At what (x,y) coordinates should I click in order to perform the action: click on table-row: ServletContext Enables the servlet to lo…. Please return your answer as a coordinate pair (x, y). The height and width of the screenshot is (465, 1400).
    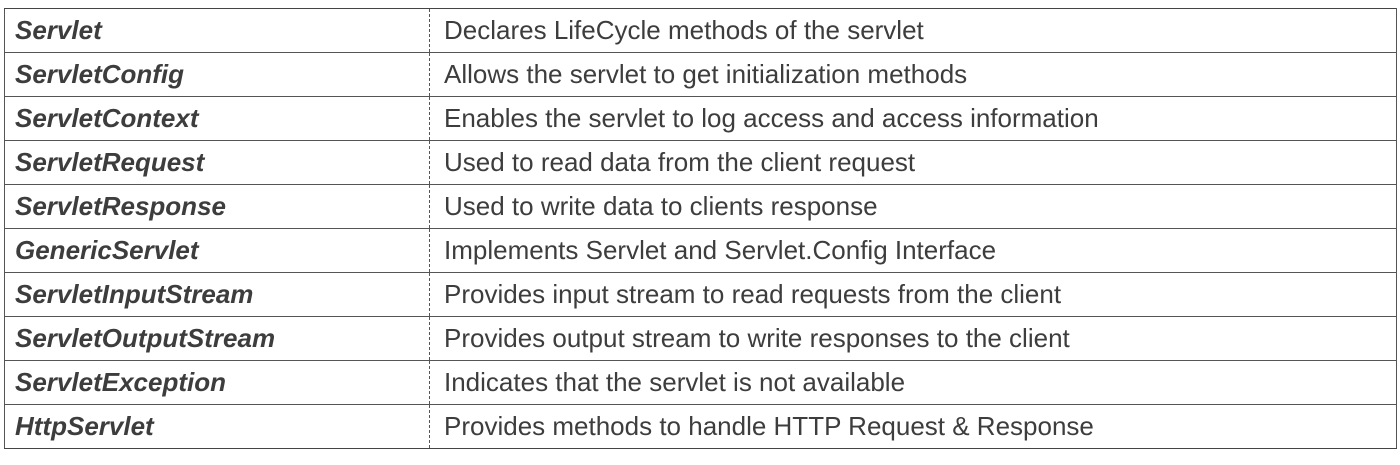
    Looking at the image, I should click on (700, 118).